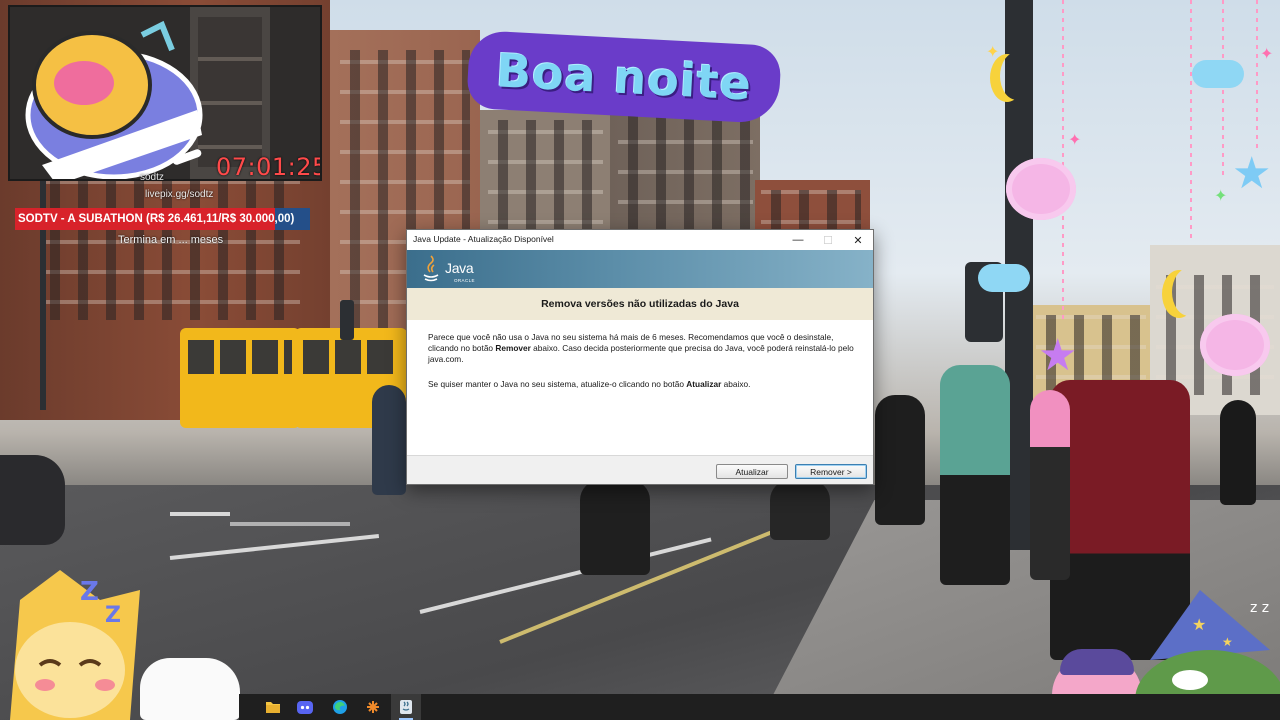  I want to click on java-logo-text: Java, so click(459, 268).